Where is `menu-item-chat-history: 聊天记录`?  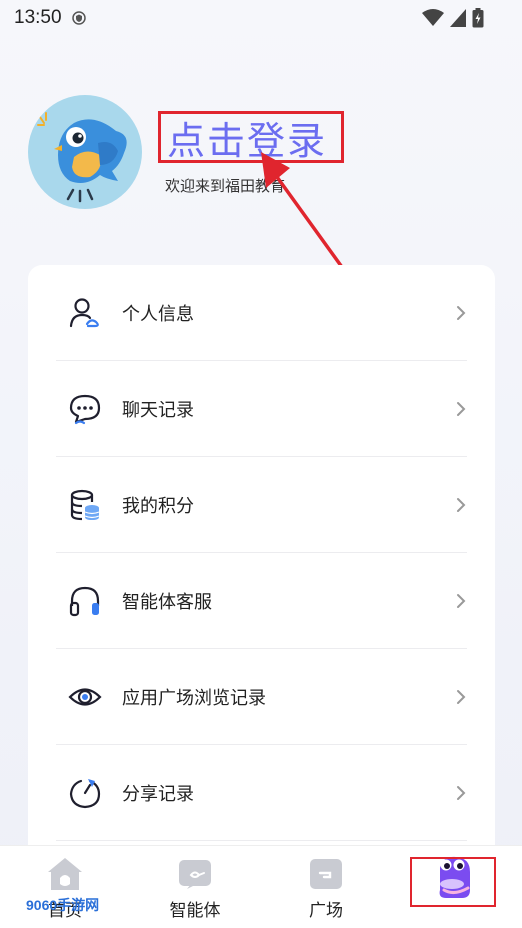 menu-item-chat-history: 聊天记录 is located at coordinates (261, 409).